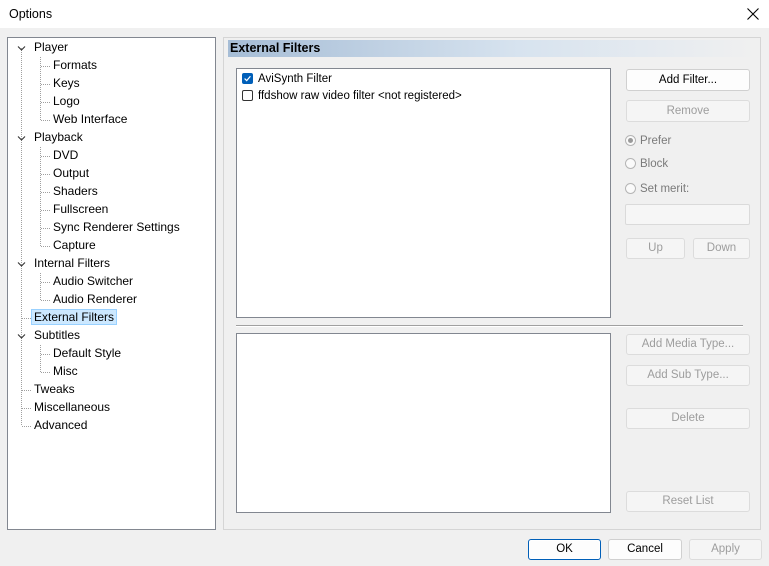 This screenshot has height=566, width=769. What do you see at coordinates (665, 189) in the screenshot?
I see `set-merit-label: Set merit:` at bounding box center [665, 189].